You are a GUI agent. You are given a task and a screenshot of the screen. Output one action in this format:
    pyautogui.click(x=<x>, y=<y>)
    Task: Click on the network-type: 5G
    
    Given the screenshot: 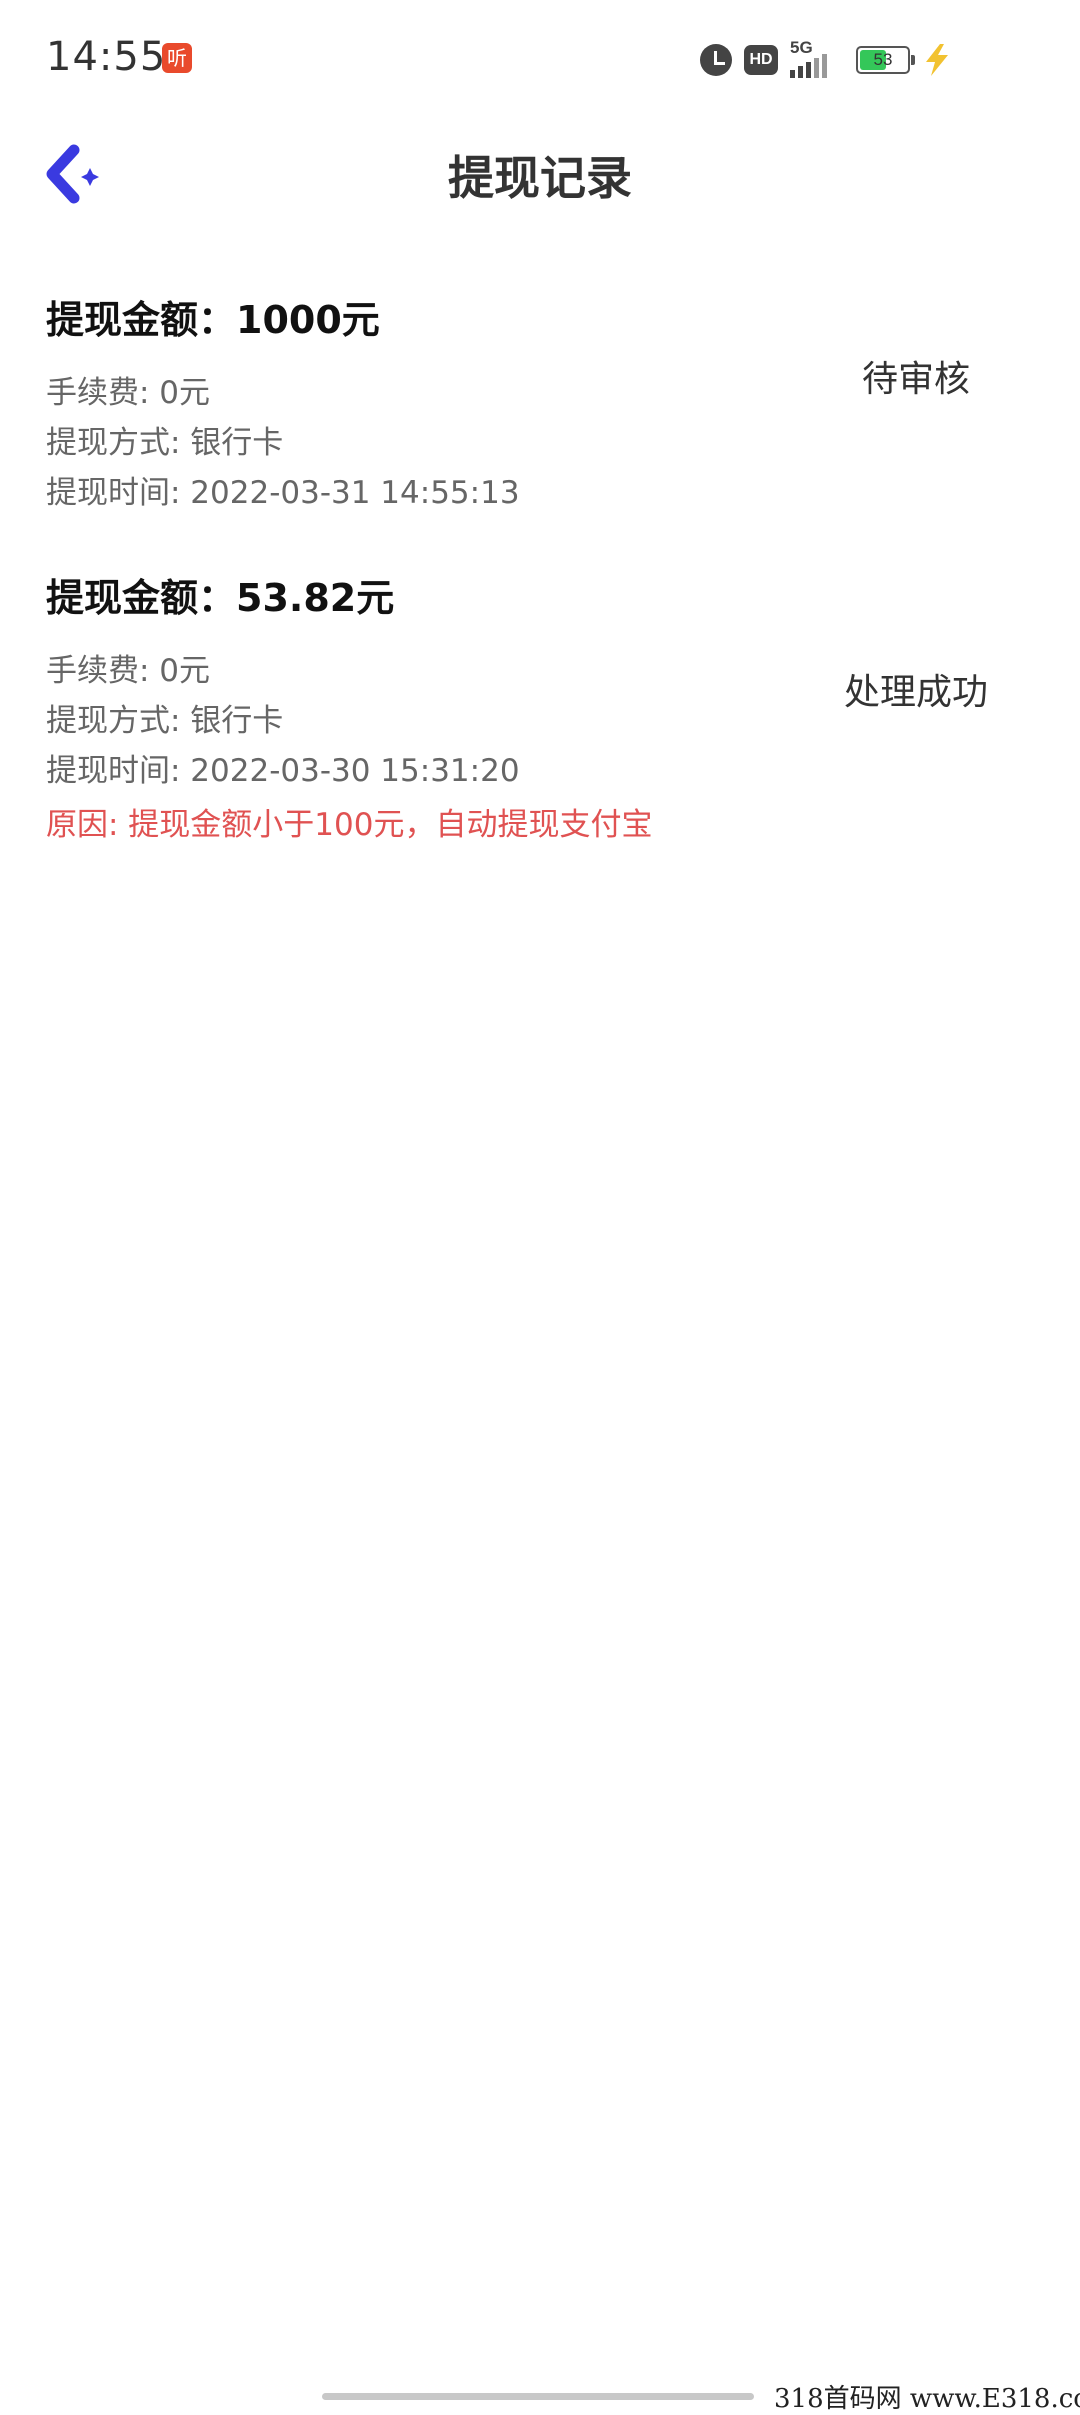 What is the action you would take?
    pyautogui.click(x=801, y=47)
    